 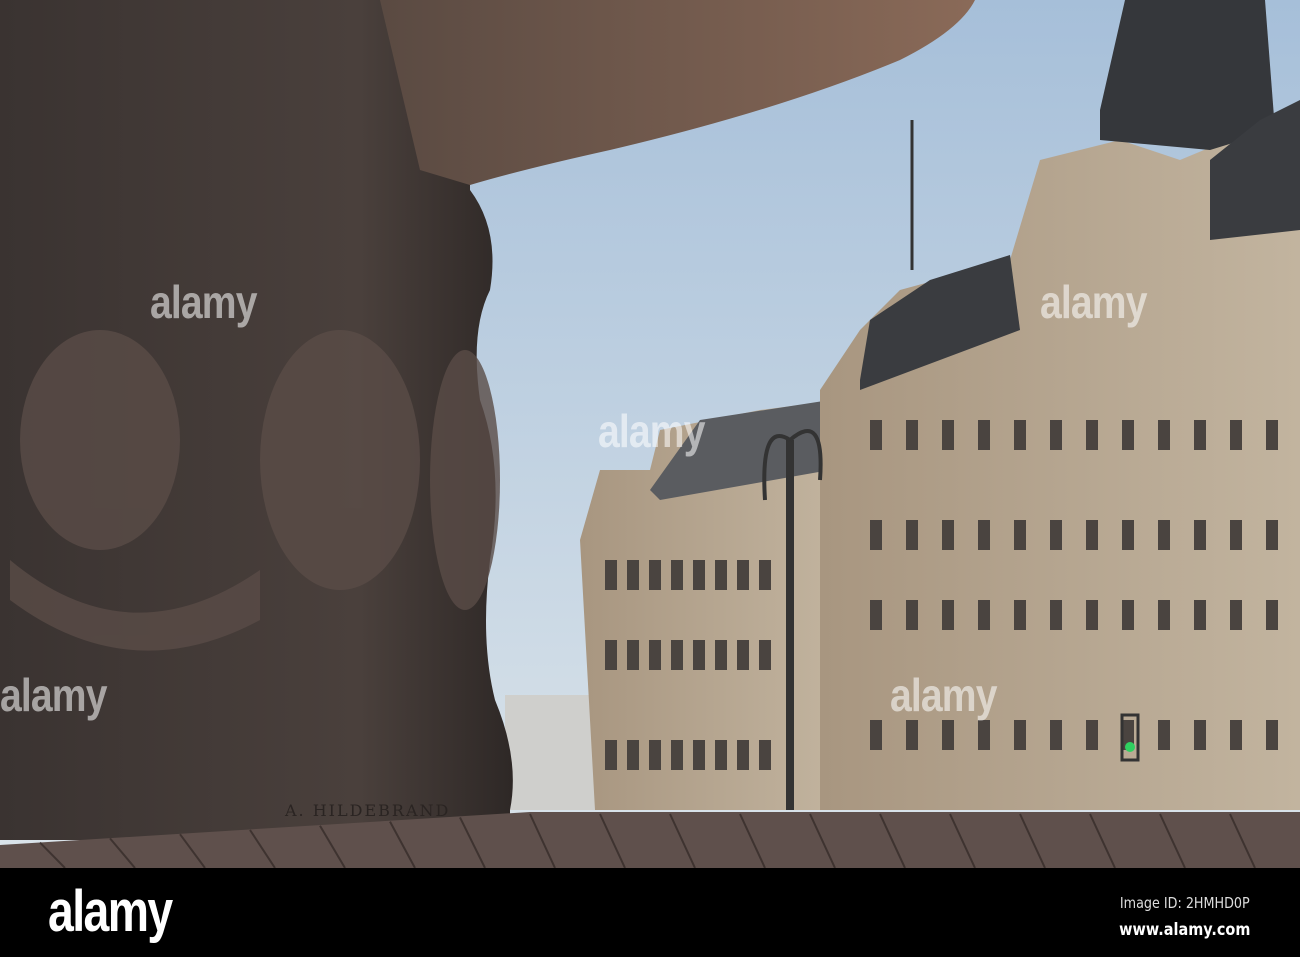 I want to click on distant-building, so click(x=552, y=752).